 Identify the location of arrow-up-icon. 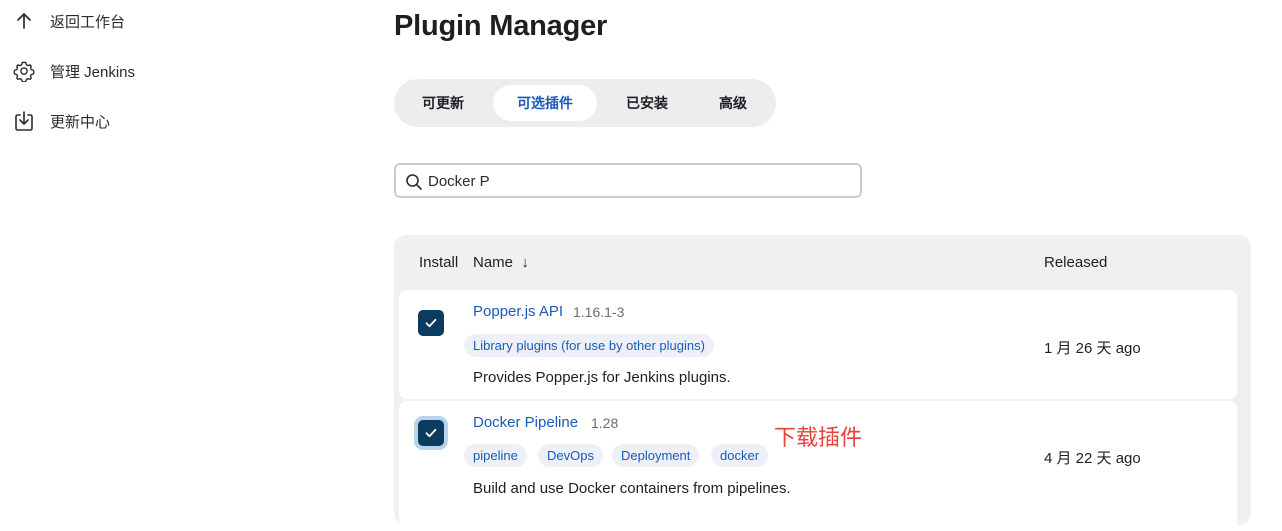
(24, 21).